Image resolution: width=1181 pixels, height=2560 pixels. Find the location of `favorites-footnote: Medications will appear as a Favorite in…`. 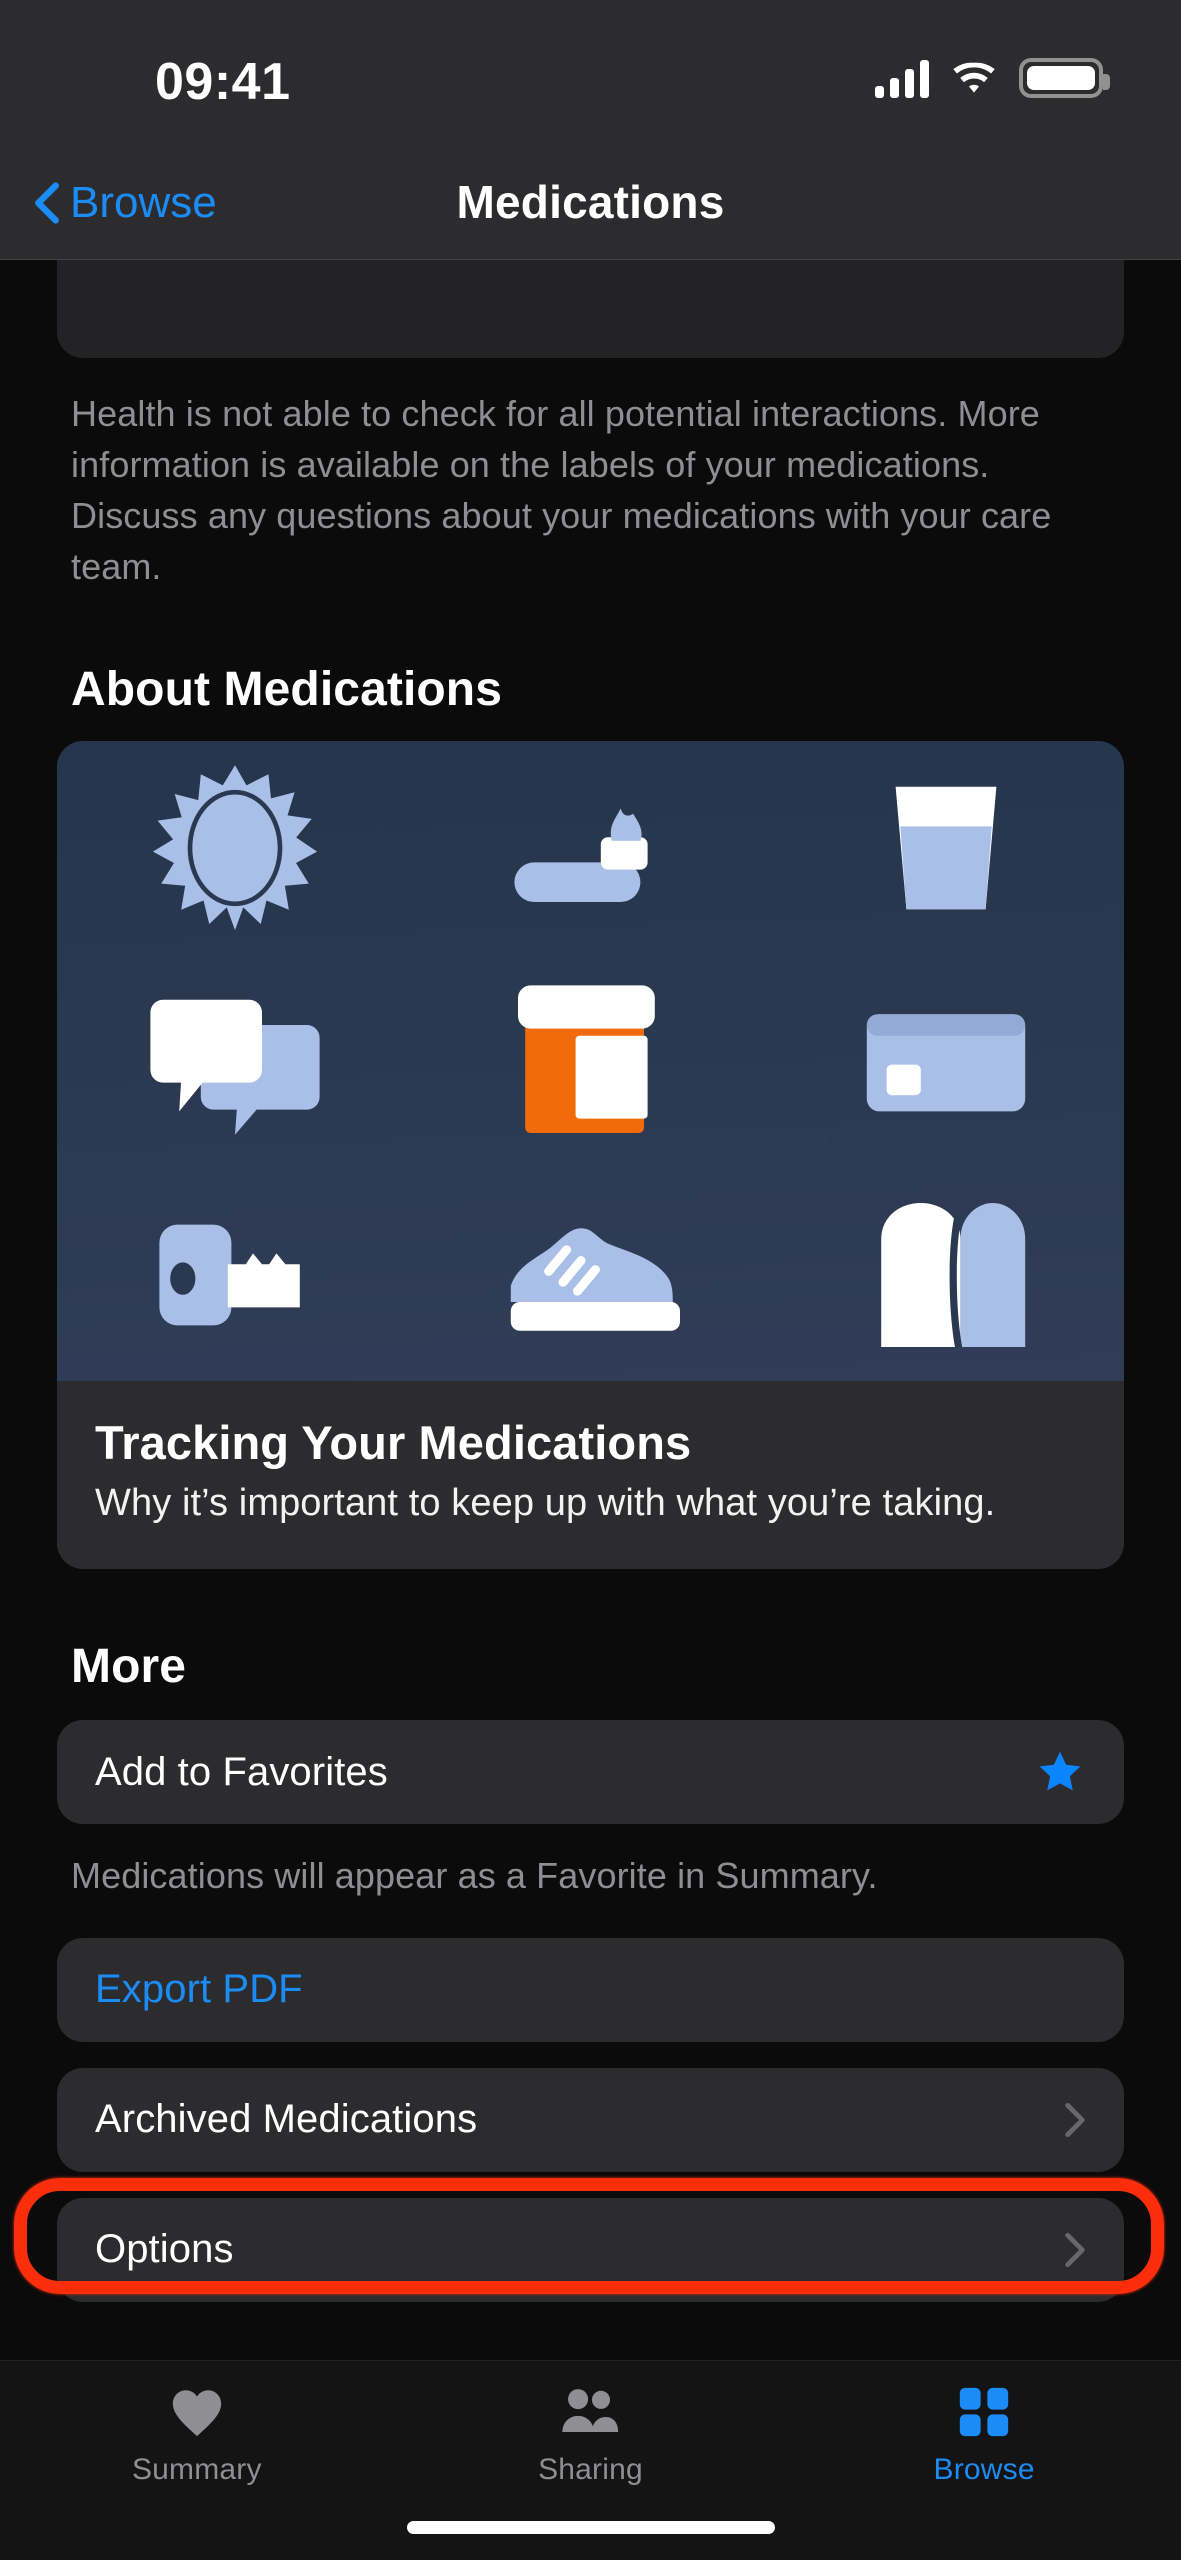

favorites-footnote: Medications will appear as a Favorite in… is located at coordinates (474, 1876).